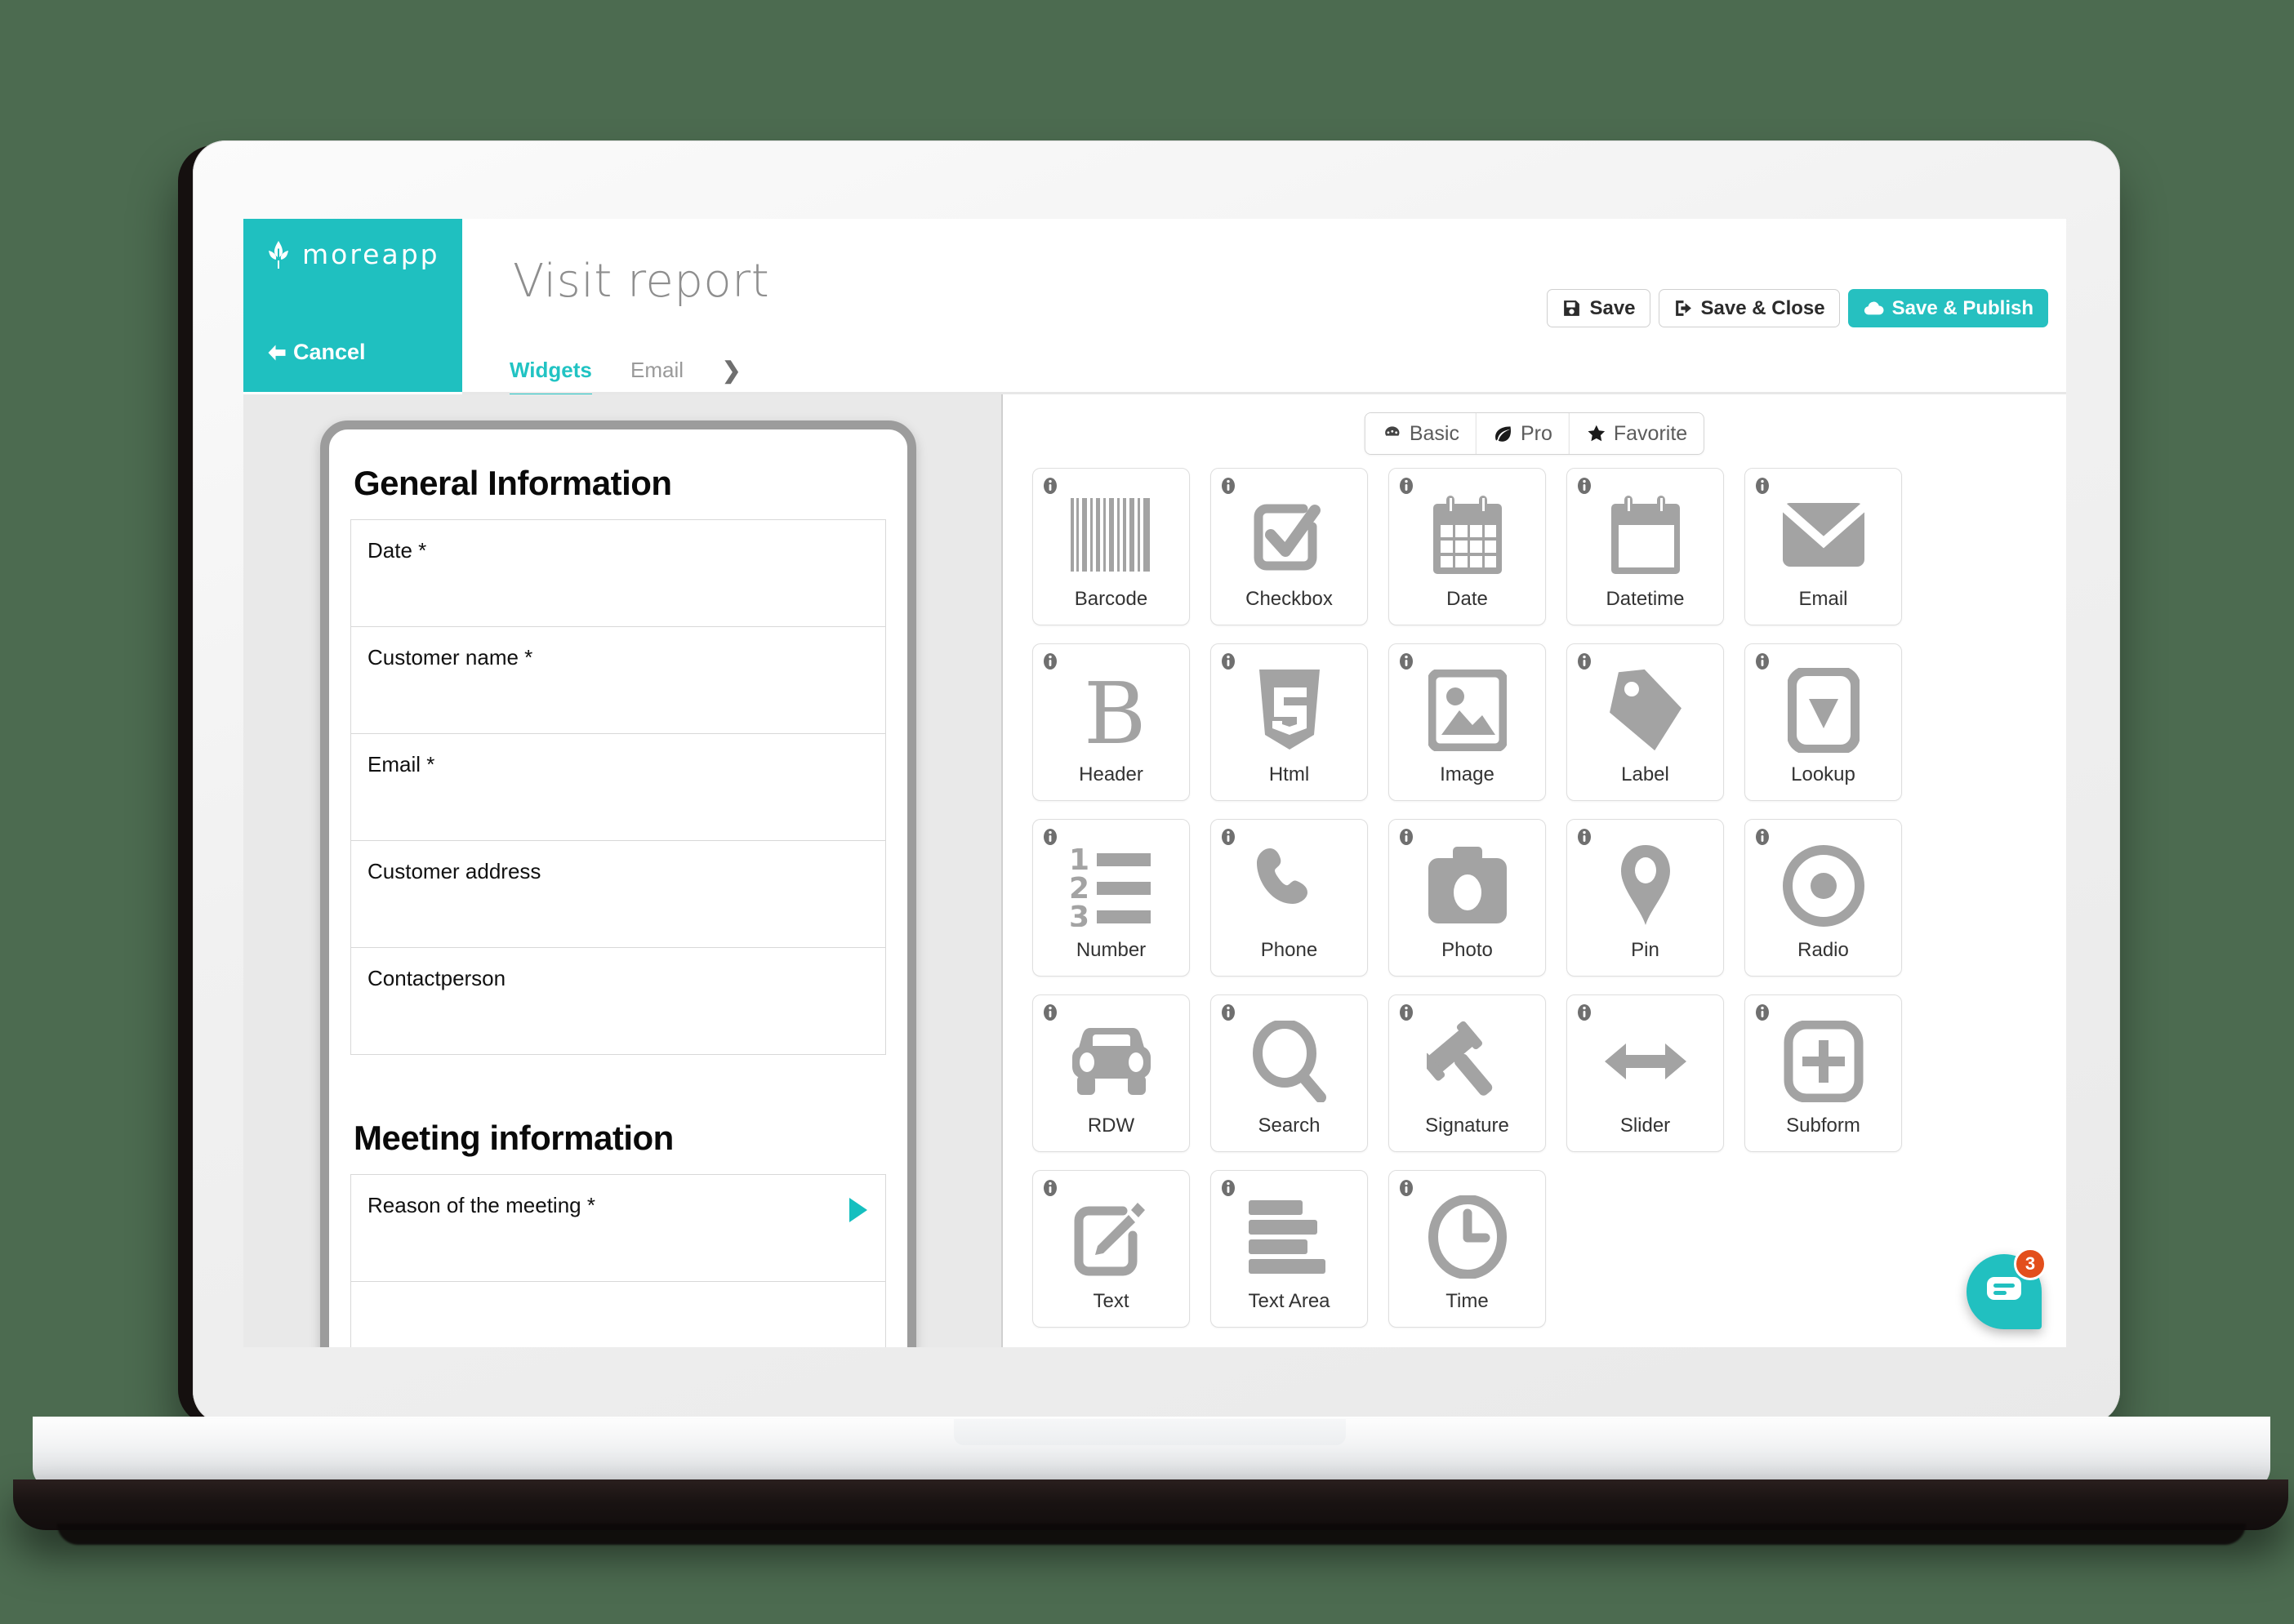  Describe the element at coordinates (1111, 1249) in the screenshot. I see `widget-card-text: Text` at that location.